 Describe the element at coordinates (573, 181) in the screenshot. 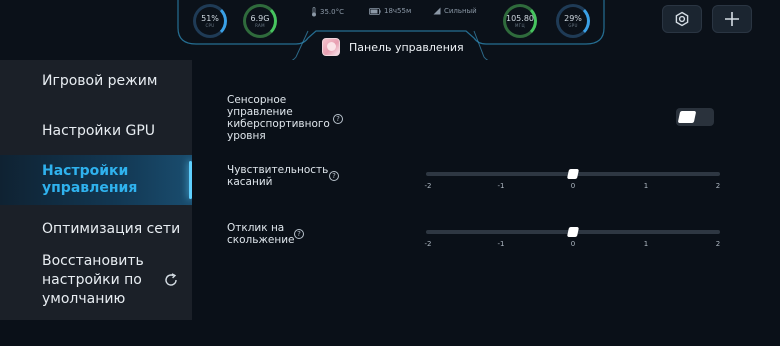

I see `touch-sensitivity-slider: -2 -1 0 1 2` at that location.